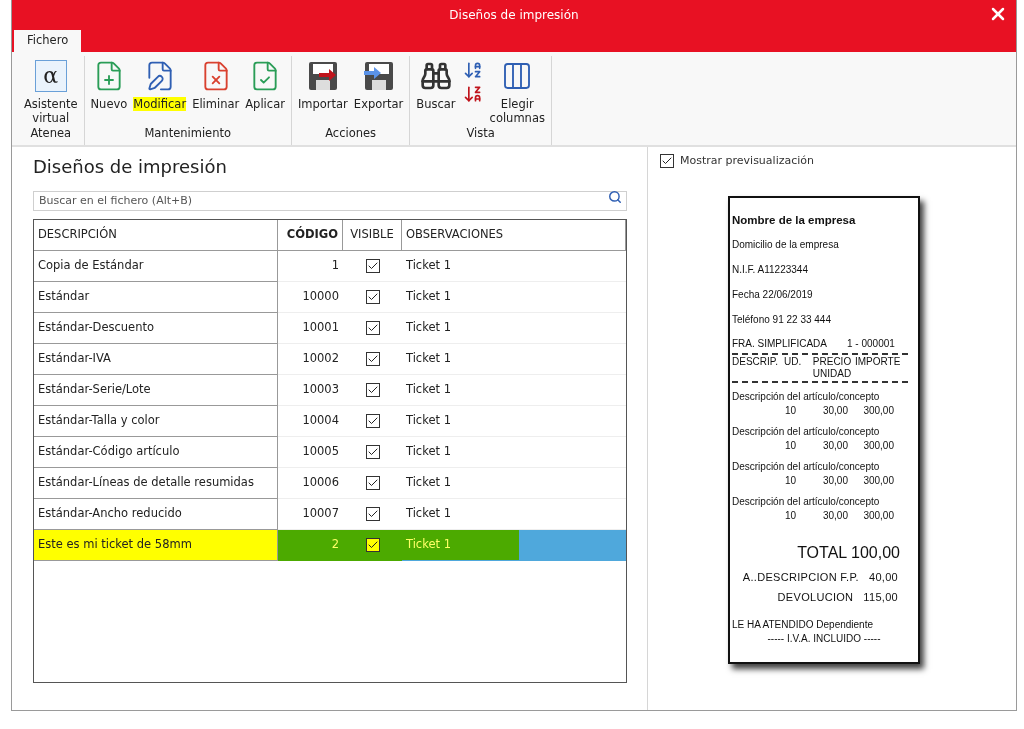 This screenshot has width=1024, height=729. What do you see at coordinates (48, 41) in the screenshot?
I see `ribbon-tab: Fichero` at bounding box center [48, 41].